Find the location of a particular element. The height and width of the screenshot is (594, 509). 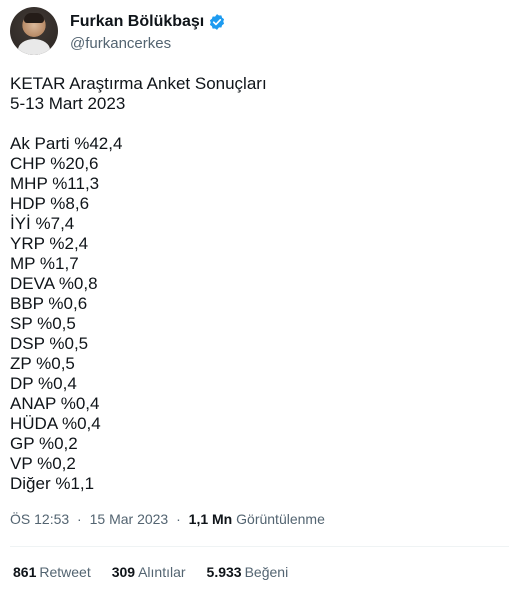

likes-label: Beğeni is located at coordinates (266, 572).